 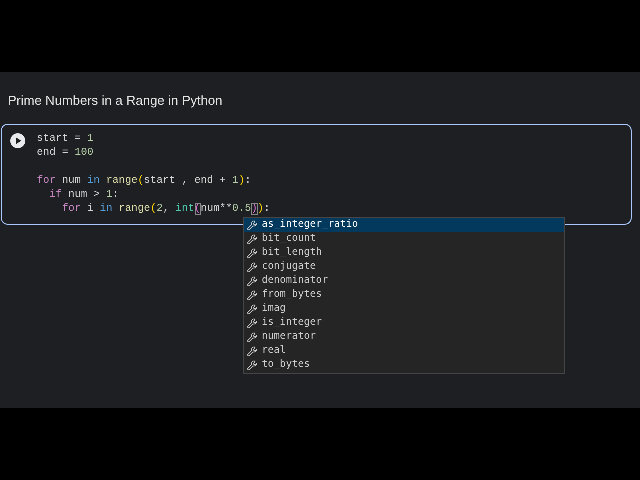 I want to click on notebook-title: Prime Numbers in a Range in Python, so click(x=116, y=101).